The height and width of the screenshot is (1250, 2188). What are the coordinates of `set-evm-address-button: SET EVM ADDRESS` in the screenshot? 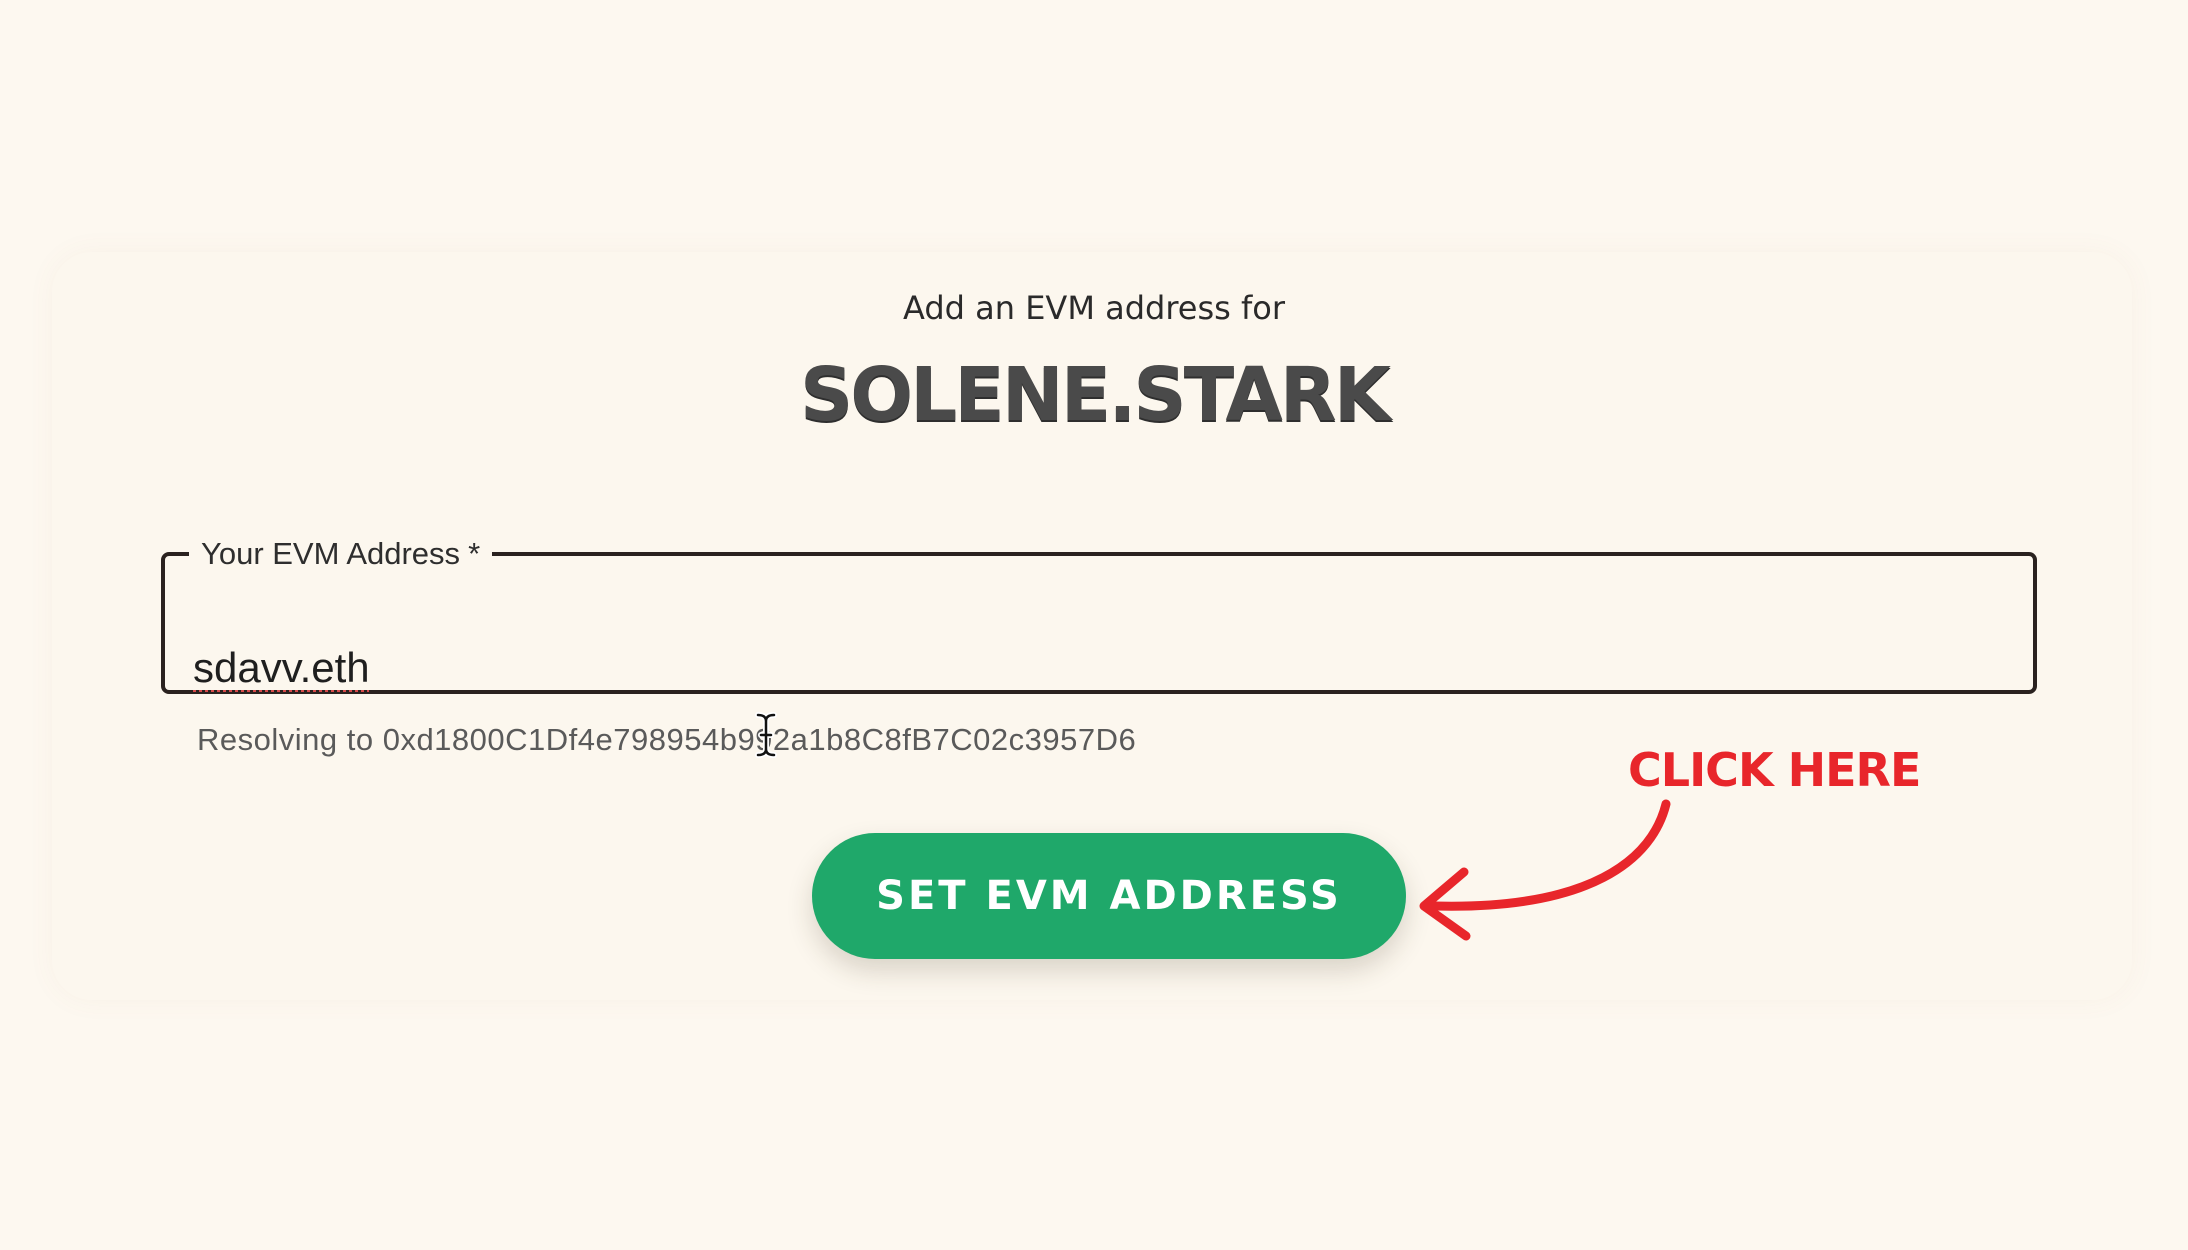 It's located at (1109, 896).